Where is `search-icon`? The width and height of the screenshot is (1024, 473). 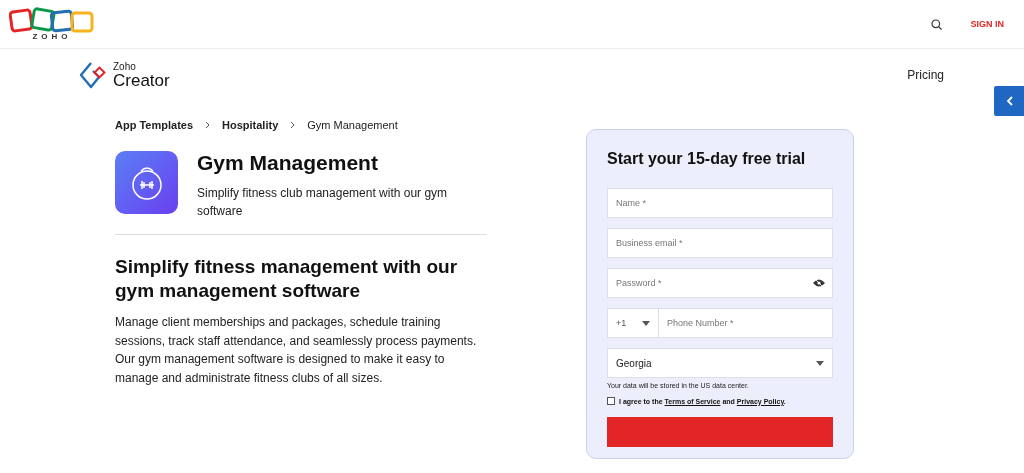 search-icon is located at coordinates (937, 24).